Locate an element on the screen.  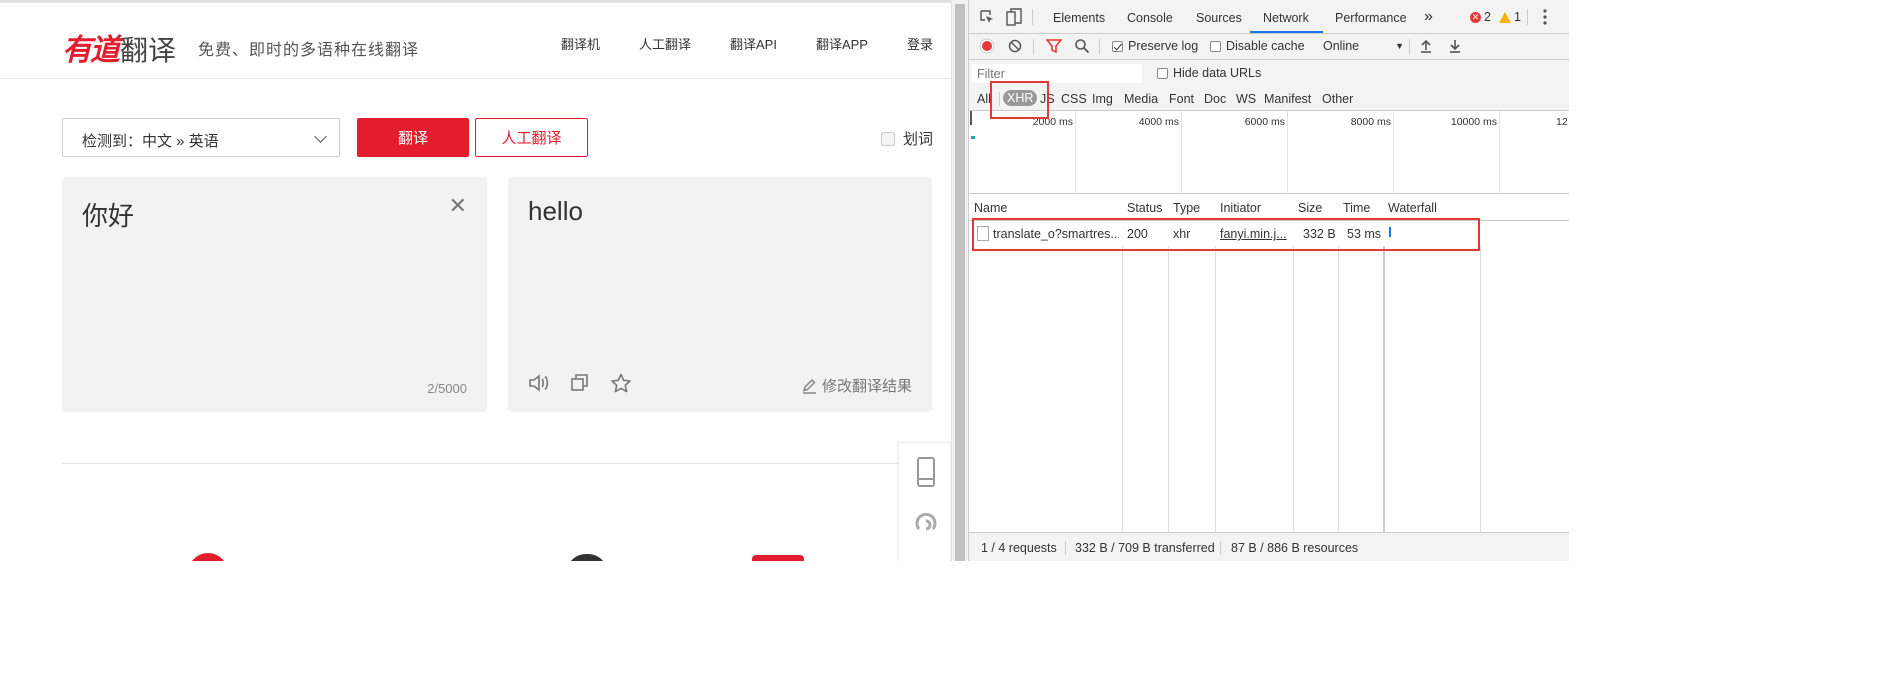
word-select-toggle: 划词 is located at coordinates (907, 138).